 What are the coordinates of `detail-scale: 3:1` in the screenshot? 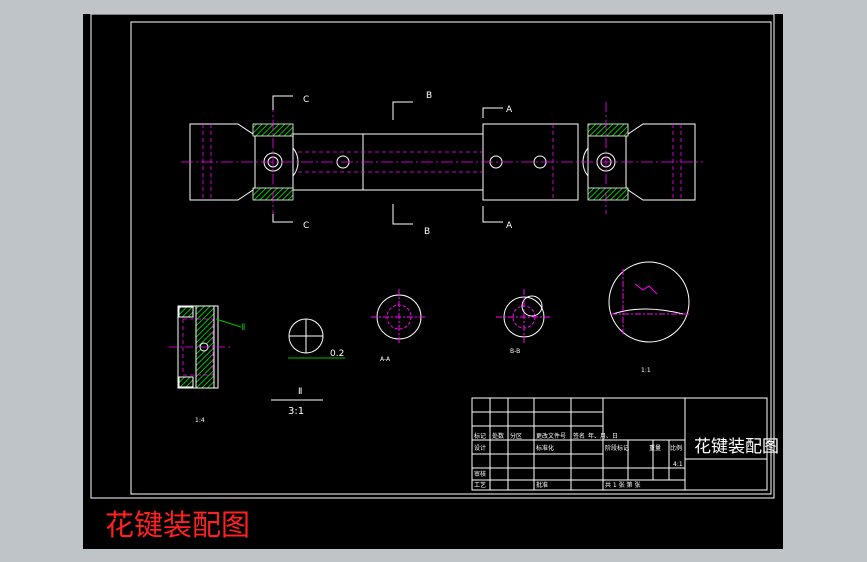 It's located at (296, 411).